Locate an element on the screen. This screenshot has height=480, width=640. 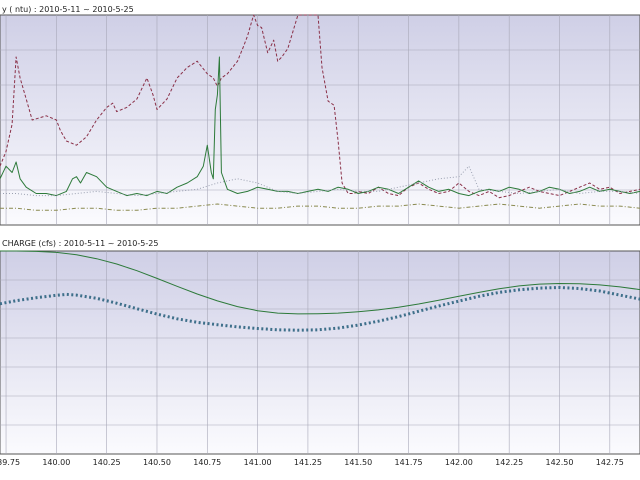
bottom-chart-title: CHARGE (cfs) : 2010-5-11 ~ 2010-5-25 is located at coordinates (80, 243).